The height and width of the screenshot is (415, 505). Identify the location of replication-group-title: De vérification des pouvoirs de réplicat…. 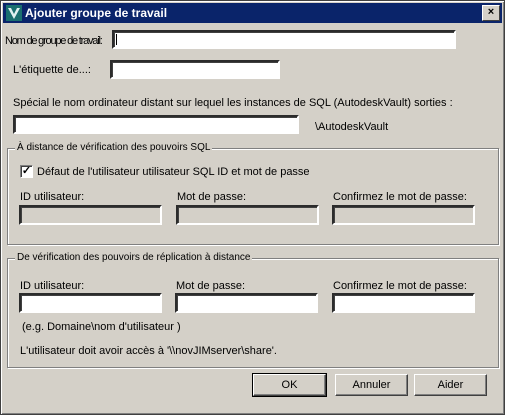
(134, 258).